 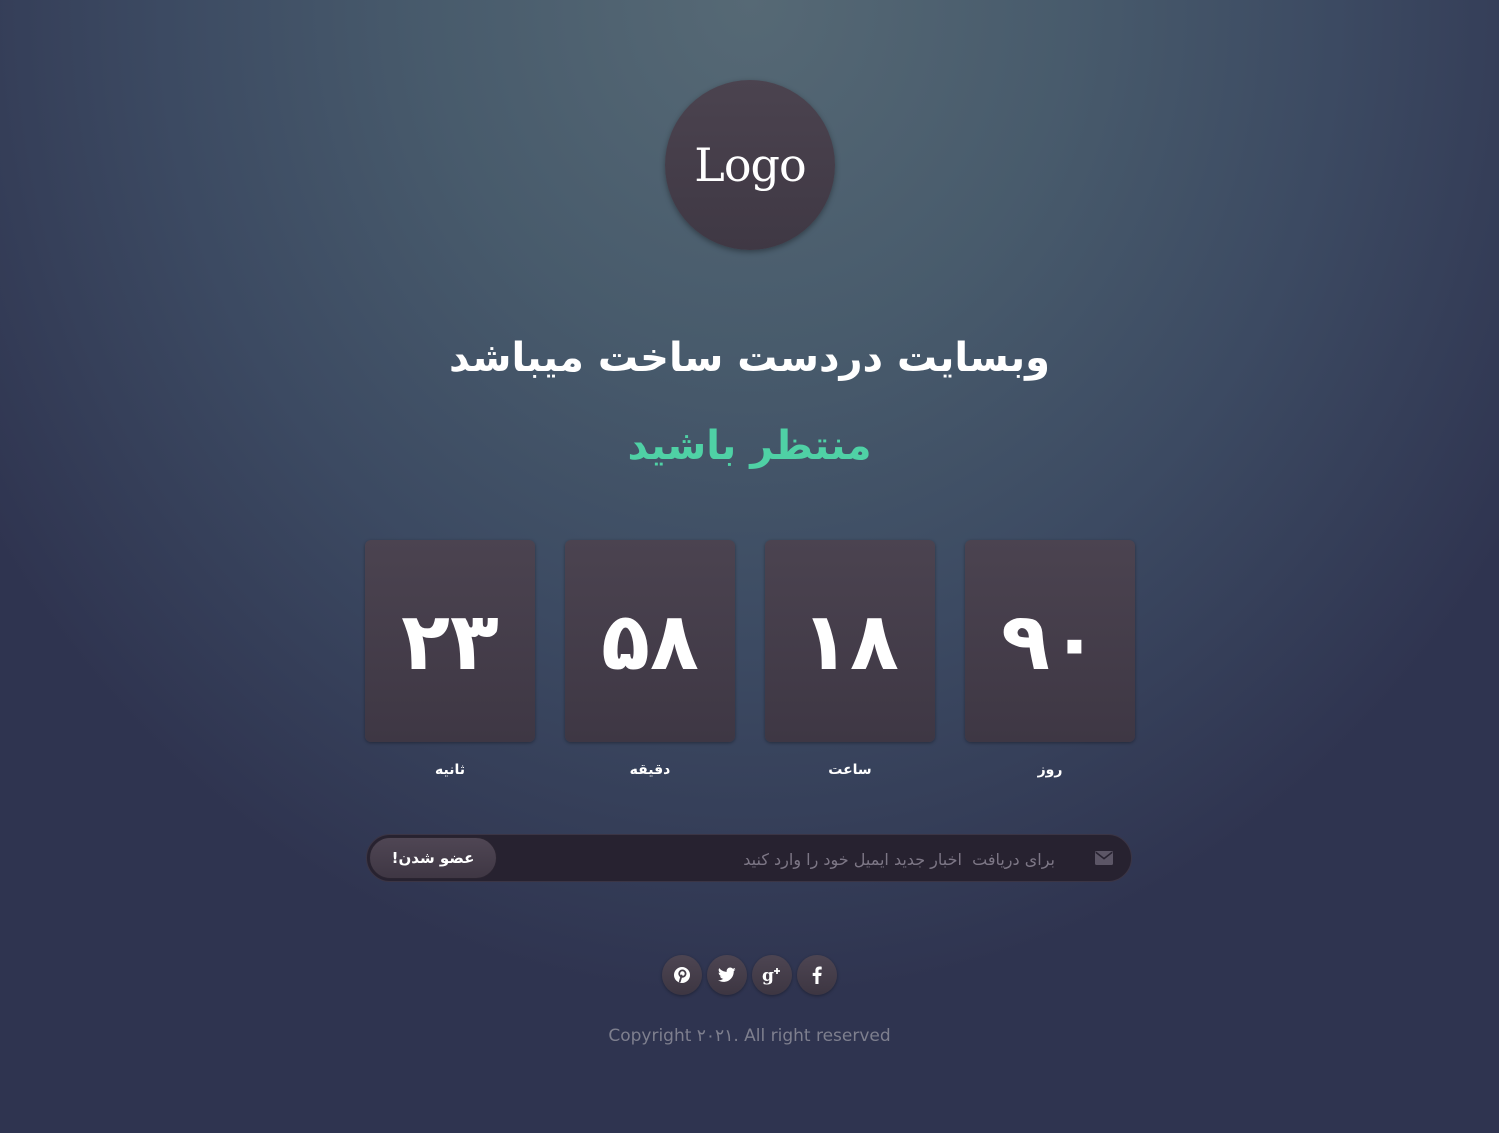 I want to click on copyright-text: Copyright ۲۰۲۱. All right reserved, so click(x=749, y=1036).